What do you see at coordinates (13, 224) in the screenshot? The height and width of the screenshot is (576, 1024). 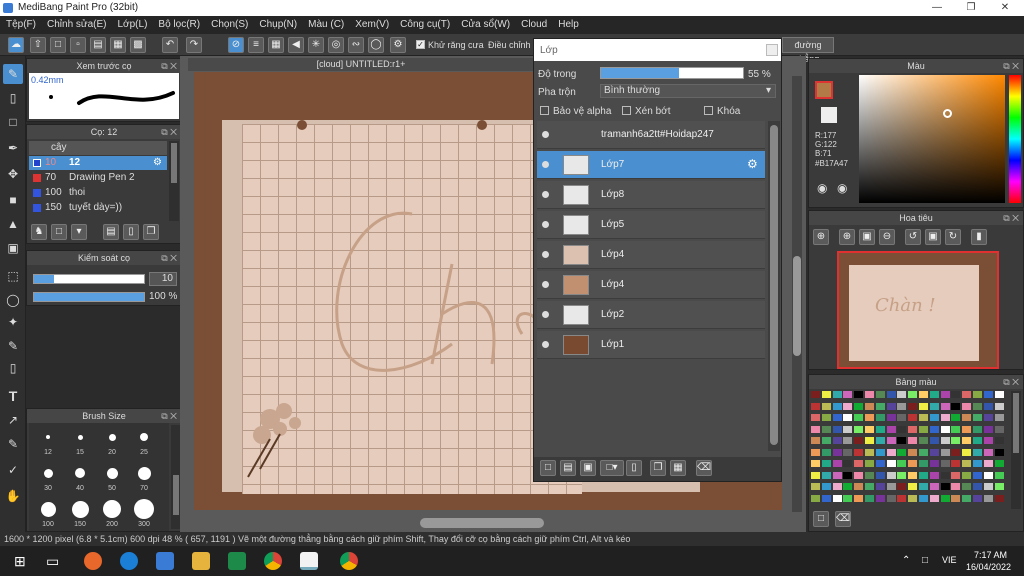 I see `fill-tool-icon: ▲` at bounding box center [13, 224].